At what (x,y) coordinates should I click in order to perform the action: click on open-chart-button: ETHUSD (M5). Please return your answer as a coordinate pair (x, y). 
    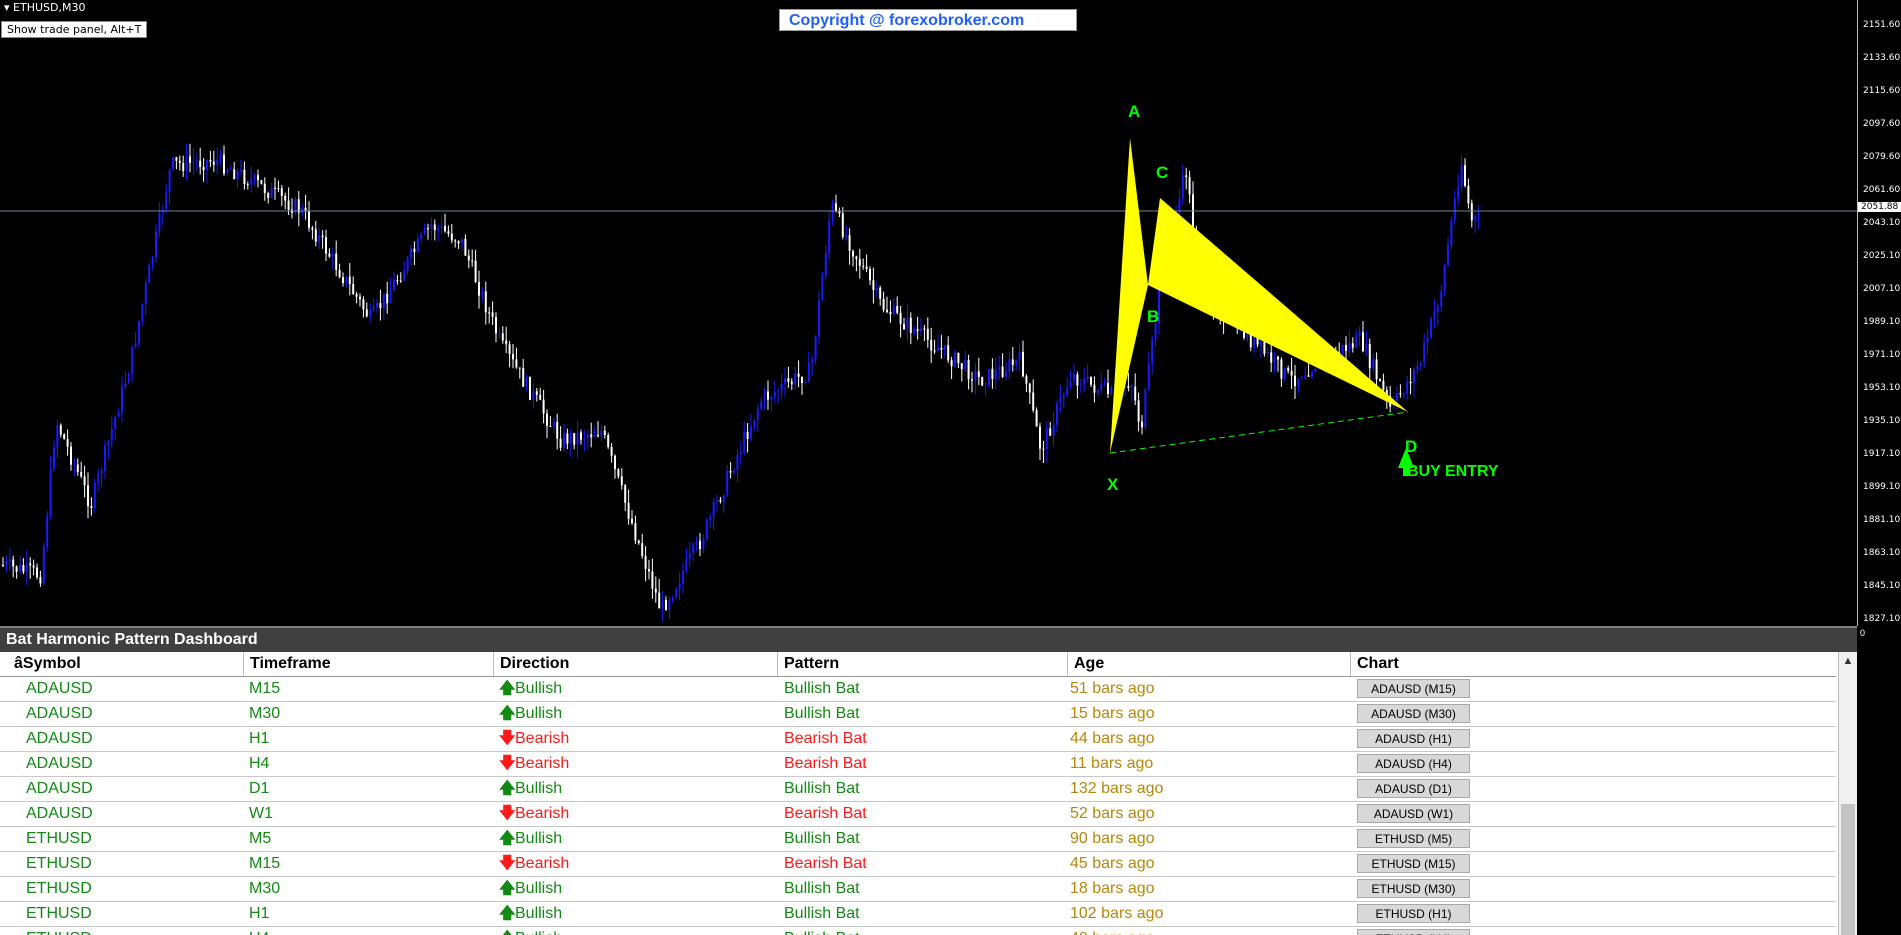
    Looking at the image, I should click on (1413, 838).